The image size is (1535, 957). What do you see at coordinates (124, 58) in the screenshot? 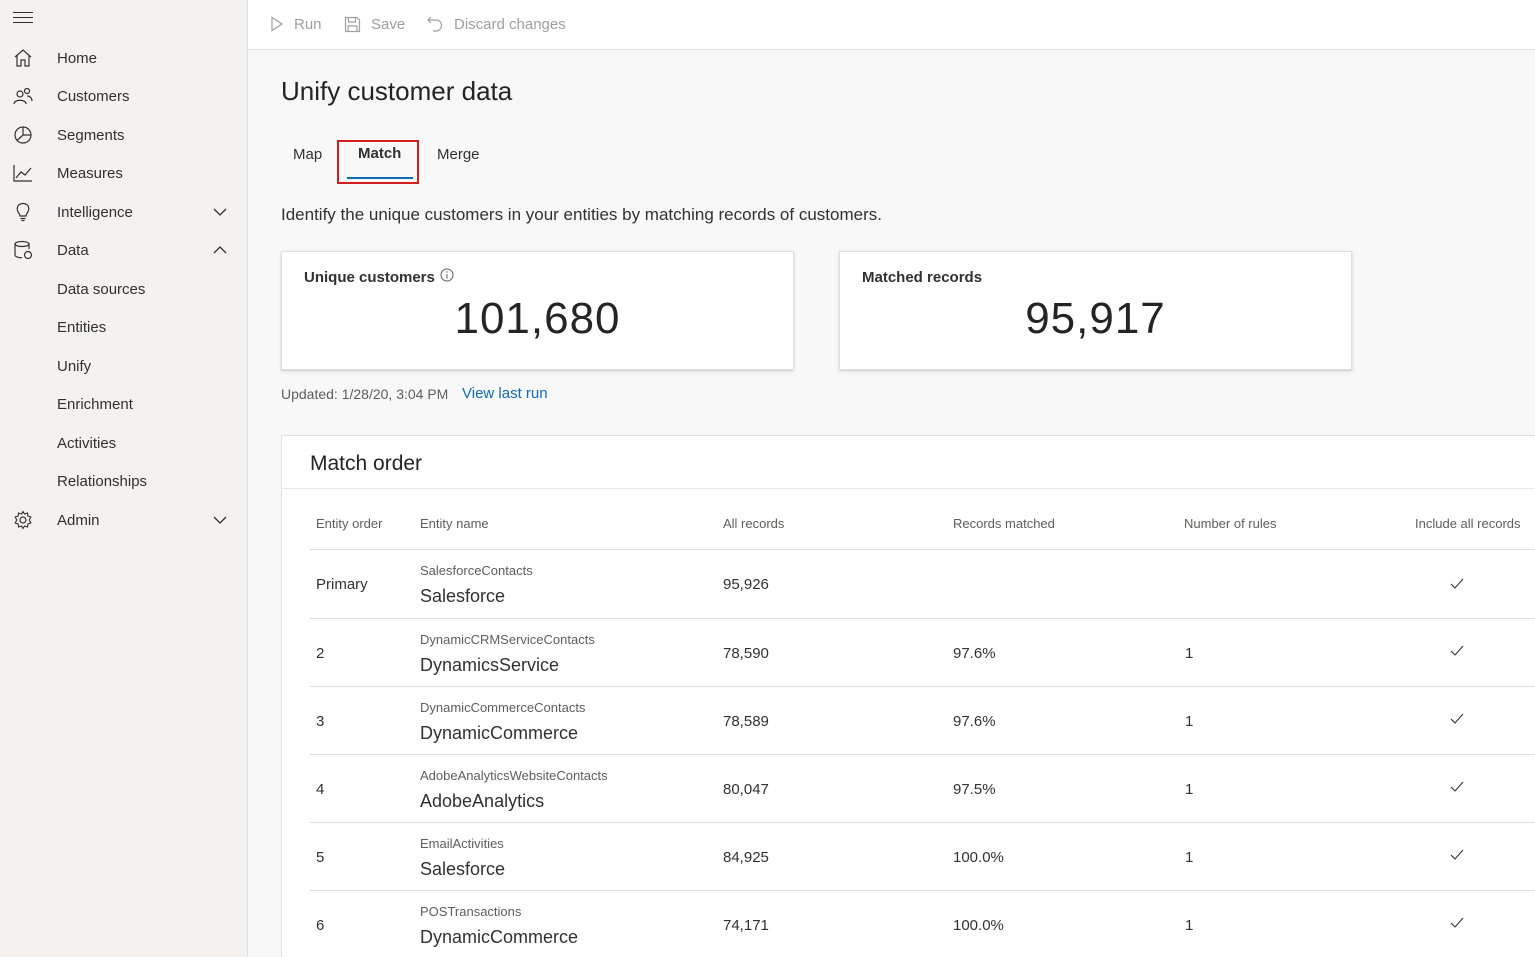
I see `nav-item-home: Home` at bounding box center [124, 58].